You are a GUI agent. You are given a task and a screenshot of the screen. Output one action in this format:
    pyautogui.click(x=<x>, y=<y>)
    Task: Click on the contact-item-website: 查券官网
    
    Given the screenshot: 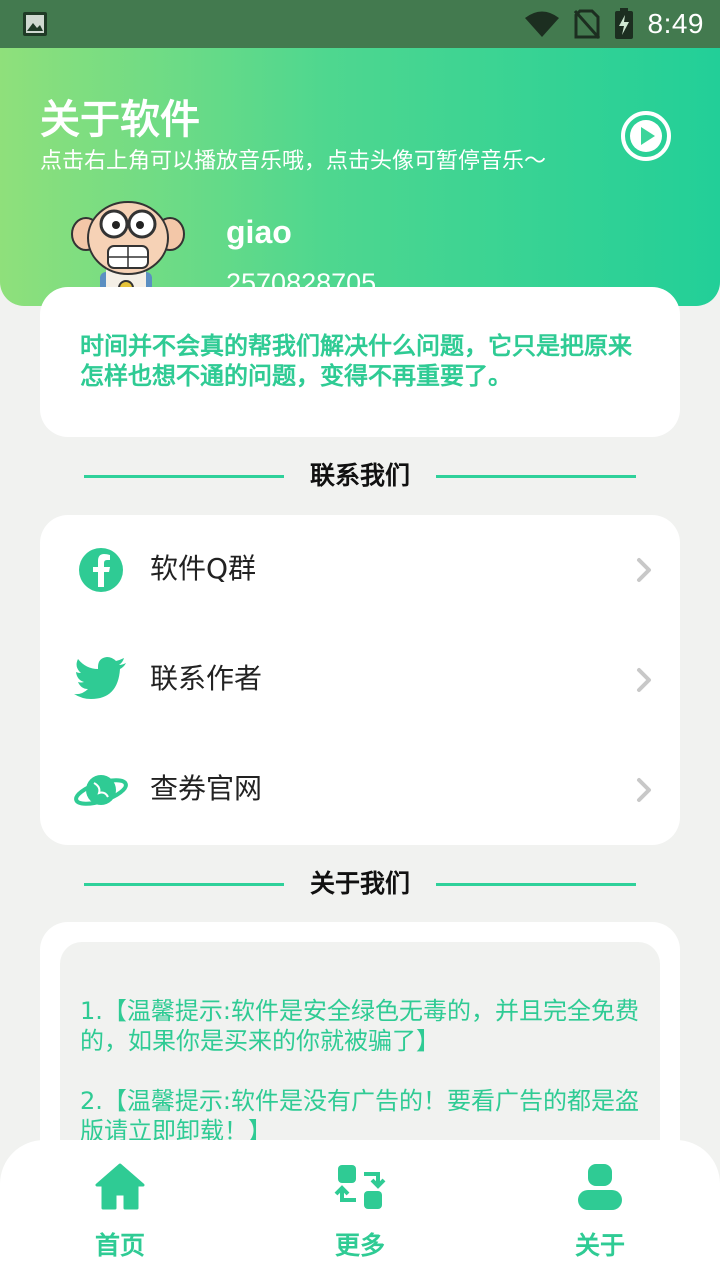 What is the action you would take?
    pyautogui.click(x=360, y=790)
    